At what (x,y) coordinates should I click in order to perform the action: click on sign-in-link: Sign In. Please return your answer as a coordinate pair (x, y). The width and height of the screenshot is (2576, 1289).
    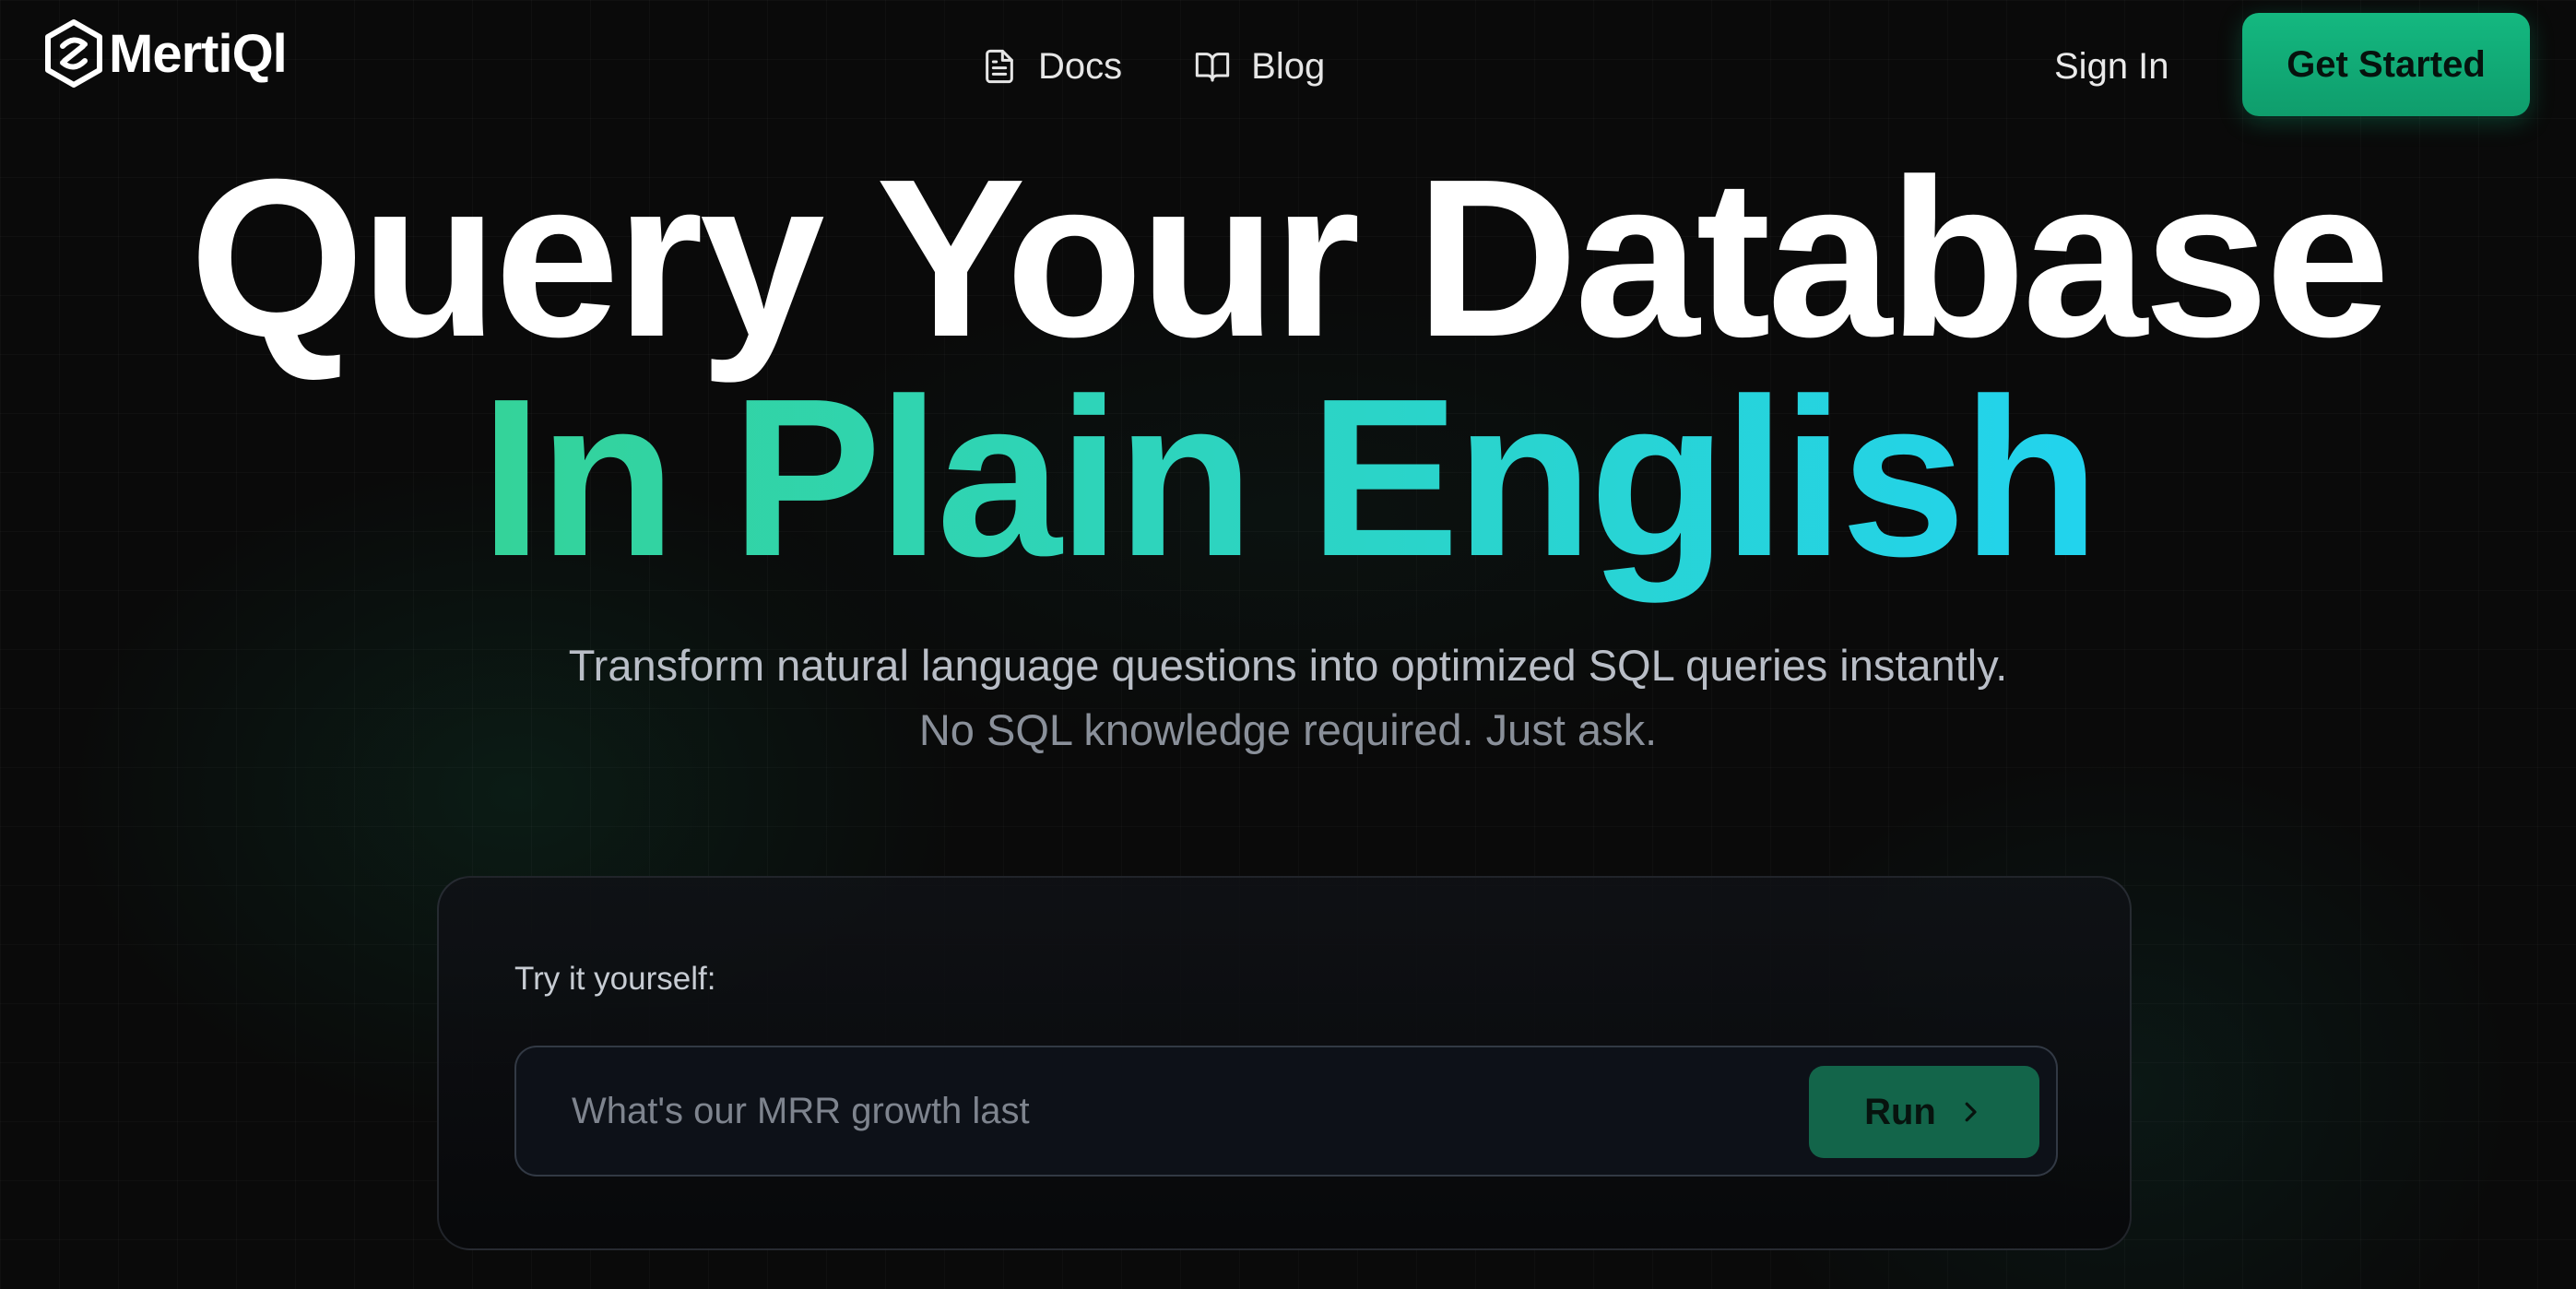
    Looking at the image, I should click on (2111, 67).